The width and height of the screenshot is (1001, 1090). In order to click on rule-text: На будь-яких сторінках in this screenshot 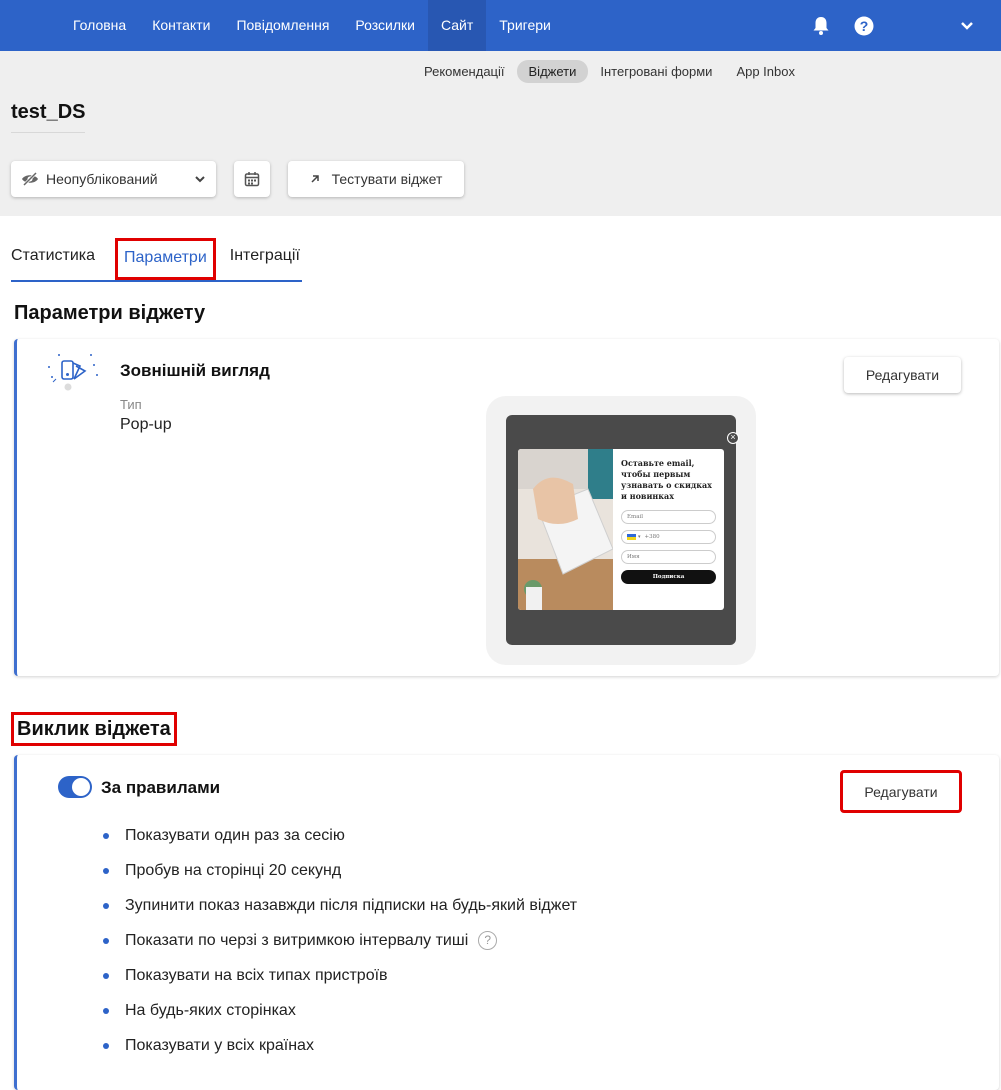, I will do `click(210, 1010)`.